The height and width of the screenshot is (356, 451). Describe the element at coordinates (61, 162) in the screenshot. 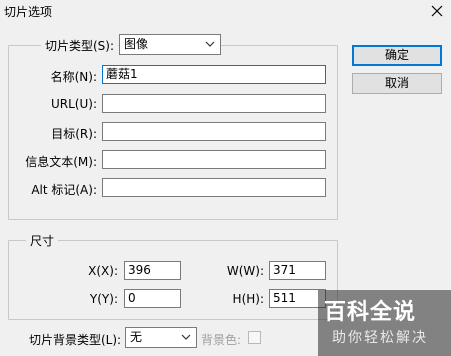

I see `message-text-label: 信息文本(M):` at that location.